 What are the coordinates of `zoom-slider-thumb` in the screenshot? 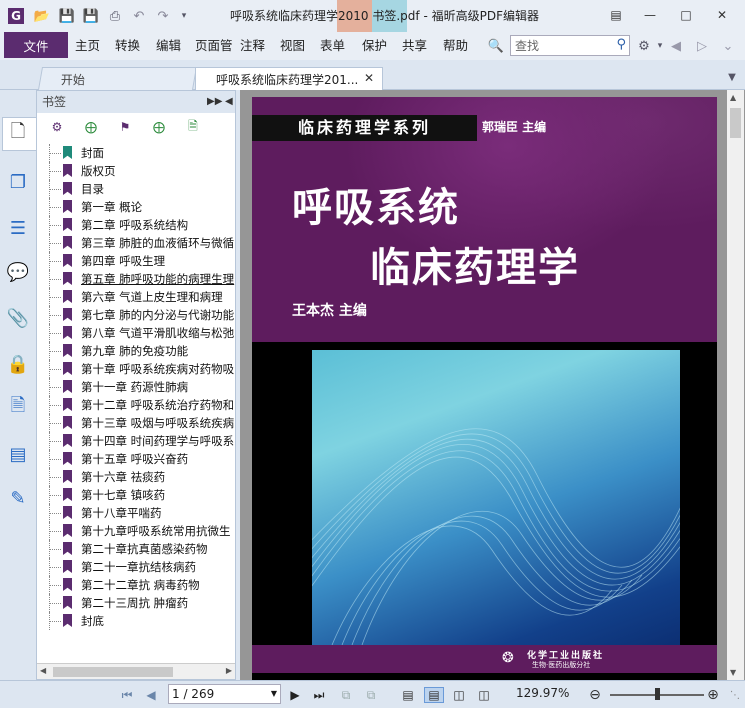 It's located at (657, 694).